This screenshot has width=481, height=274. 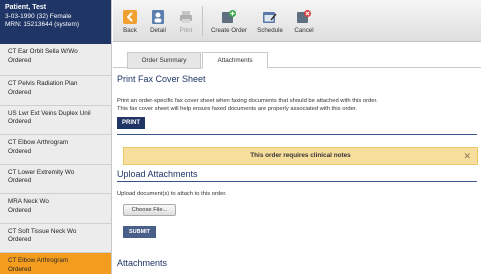 I want to click on order-list-item: CT Lower Extremity Wo Ordered, so click(x=55, y=179).